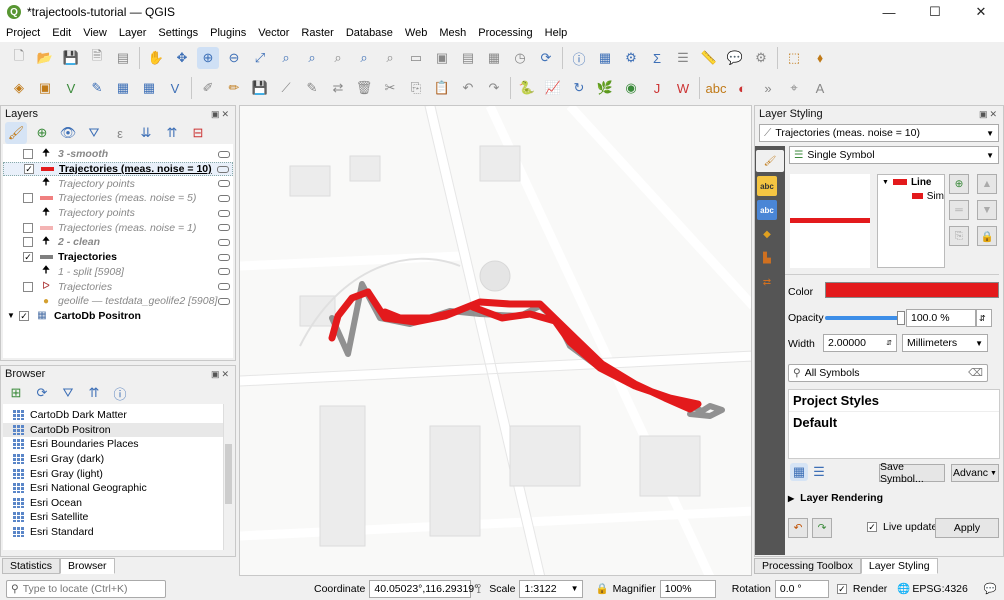 This screenshot has height=600, width=1004. Describe the element at coordinates (118, 198) in the screenshot. I see `layer-row: Trajectories (meas. noise = 5)` at that location.